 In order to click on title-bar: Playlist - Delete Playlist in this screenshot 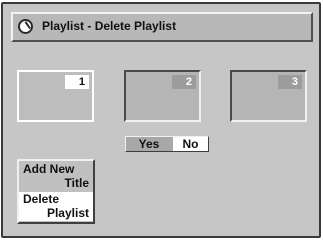, I will do `click(162, 27)`.